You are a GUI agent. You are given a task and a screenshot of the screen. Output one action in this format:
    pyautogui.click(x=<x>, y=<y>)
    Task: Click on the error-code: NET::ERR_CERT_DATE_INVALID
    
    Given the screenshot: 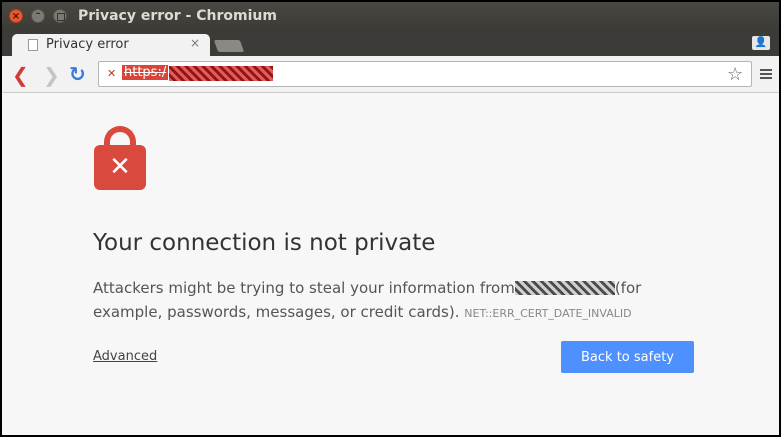 What is the action you would take?
    pyautogui.click(x=548, y=313)
    